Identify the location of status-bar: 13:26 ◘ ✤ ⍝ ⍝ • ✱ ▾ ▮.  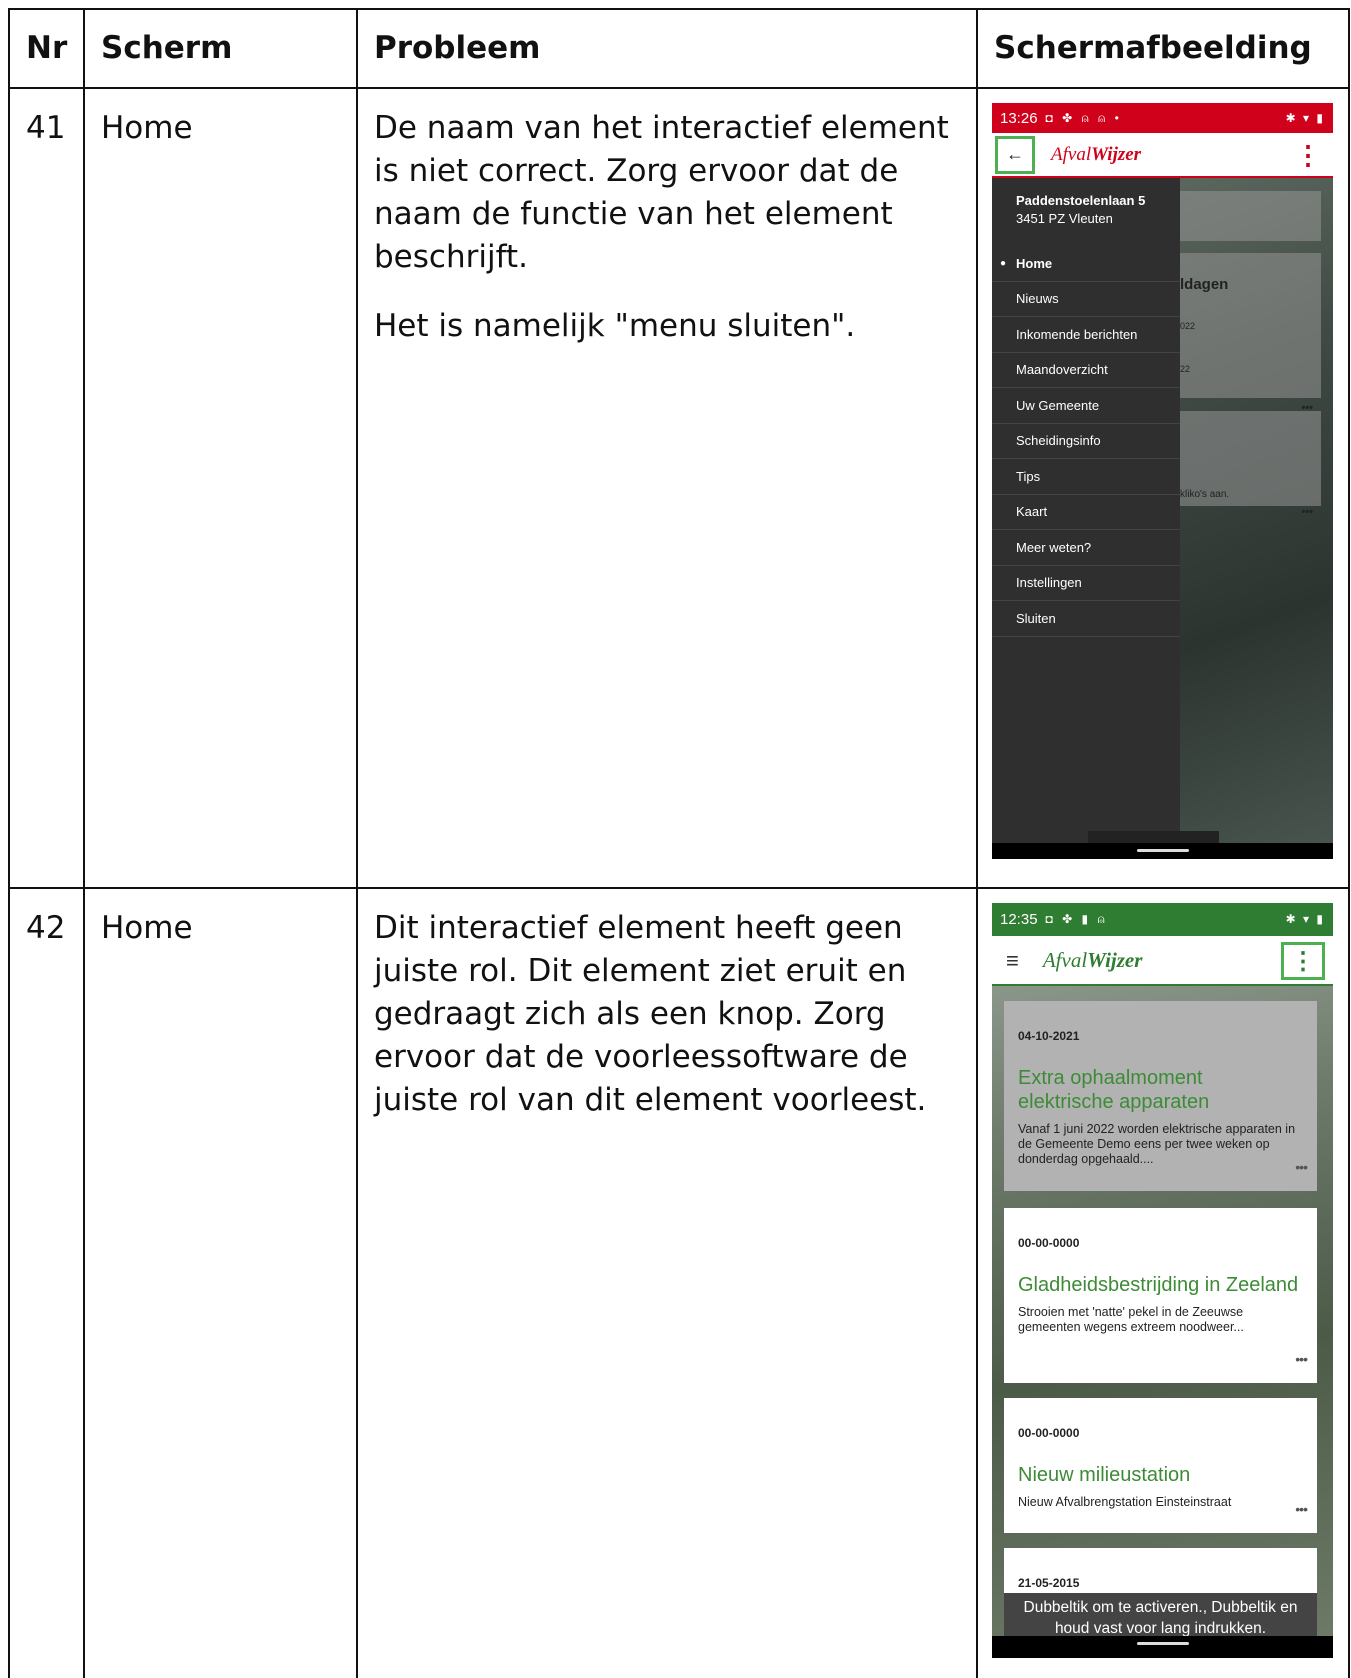
(1162, 118).